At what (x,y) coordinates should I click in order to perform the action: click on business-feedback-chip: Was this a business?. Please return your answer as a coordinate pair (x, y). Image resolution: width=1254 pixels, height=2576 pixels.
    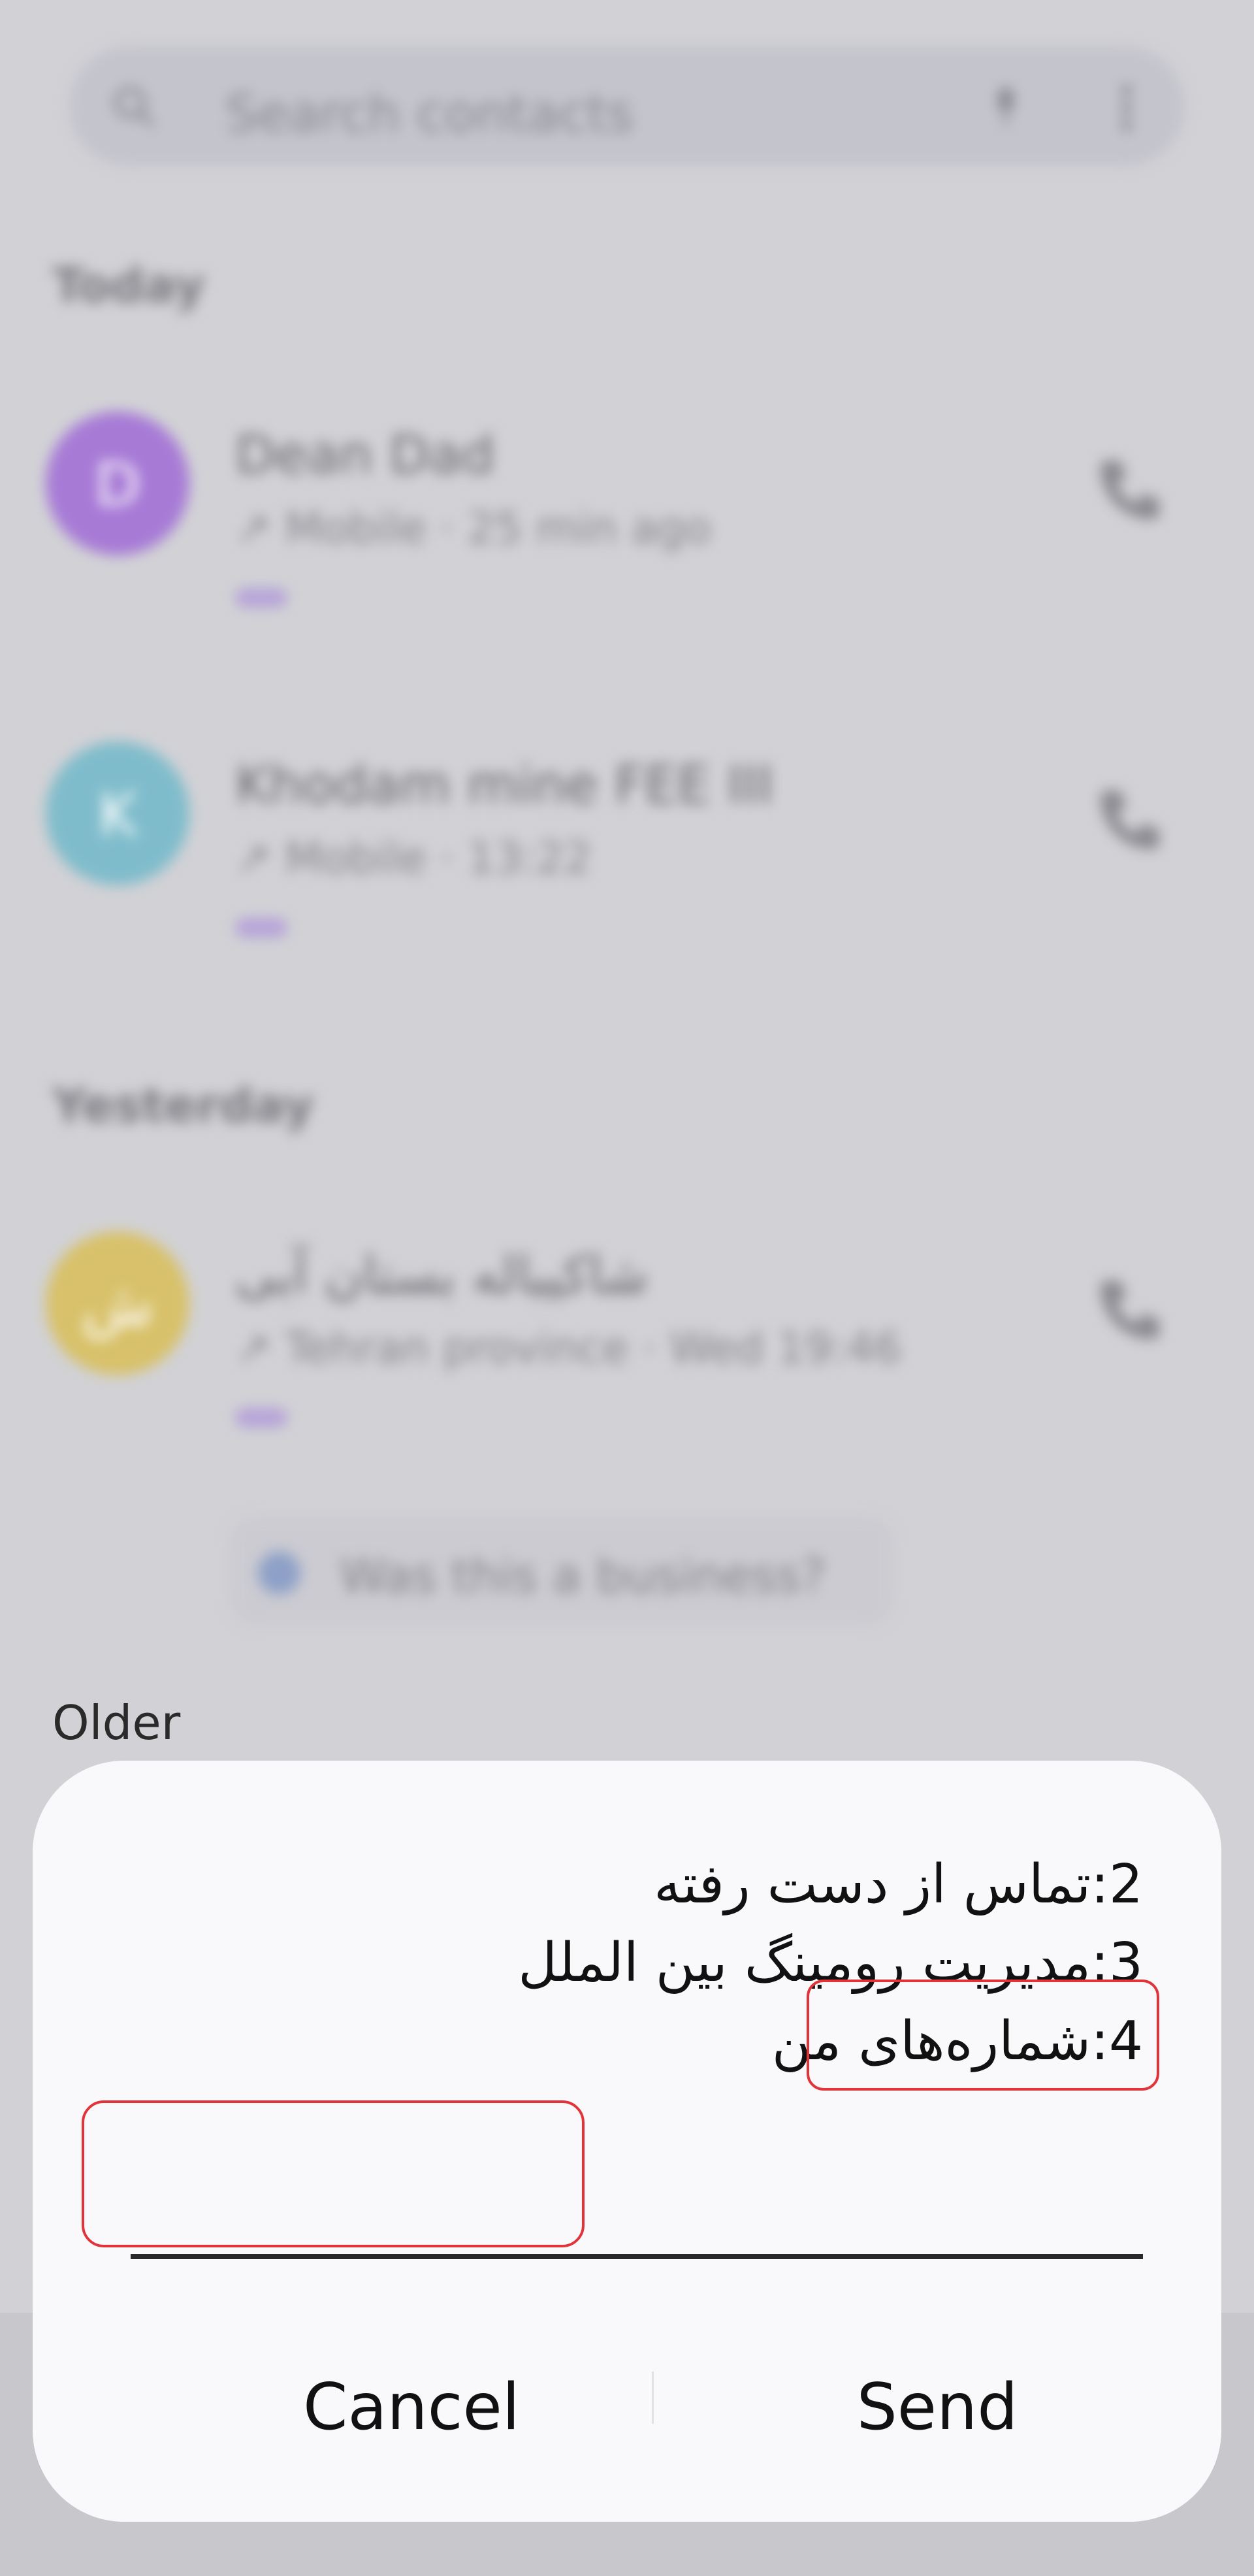
    Looking at the image, I should click on (562, 1571).